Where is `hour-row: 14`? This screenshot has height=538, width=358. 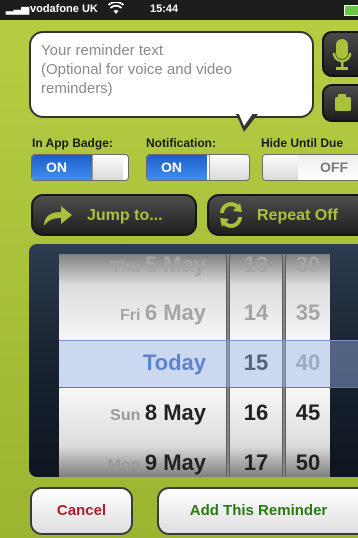
hour-row: 14 is located at coordinates (256, 312).